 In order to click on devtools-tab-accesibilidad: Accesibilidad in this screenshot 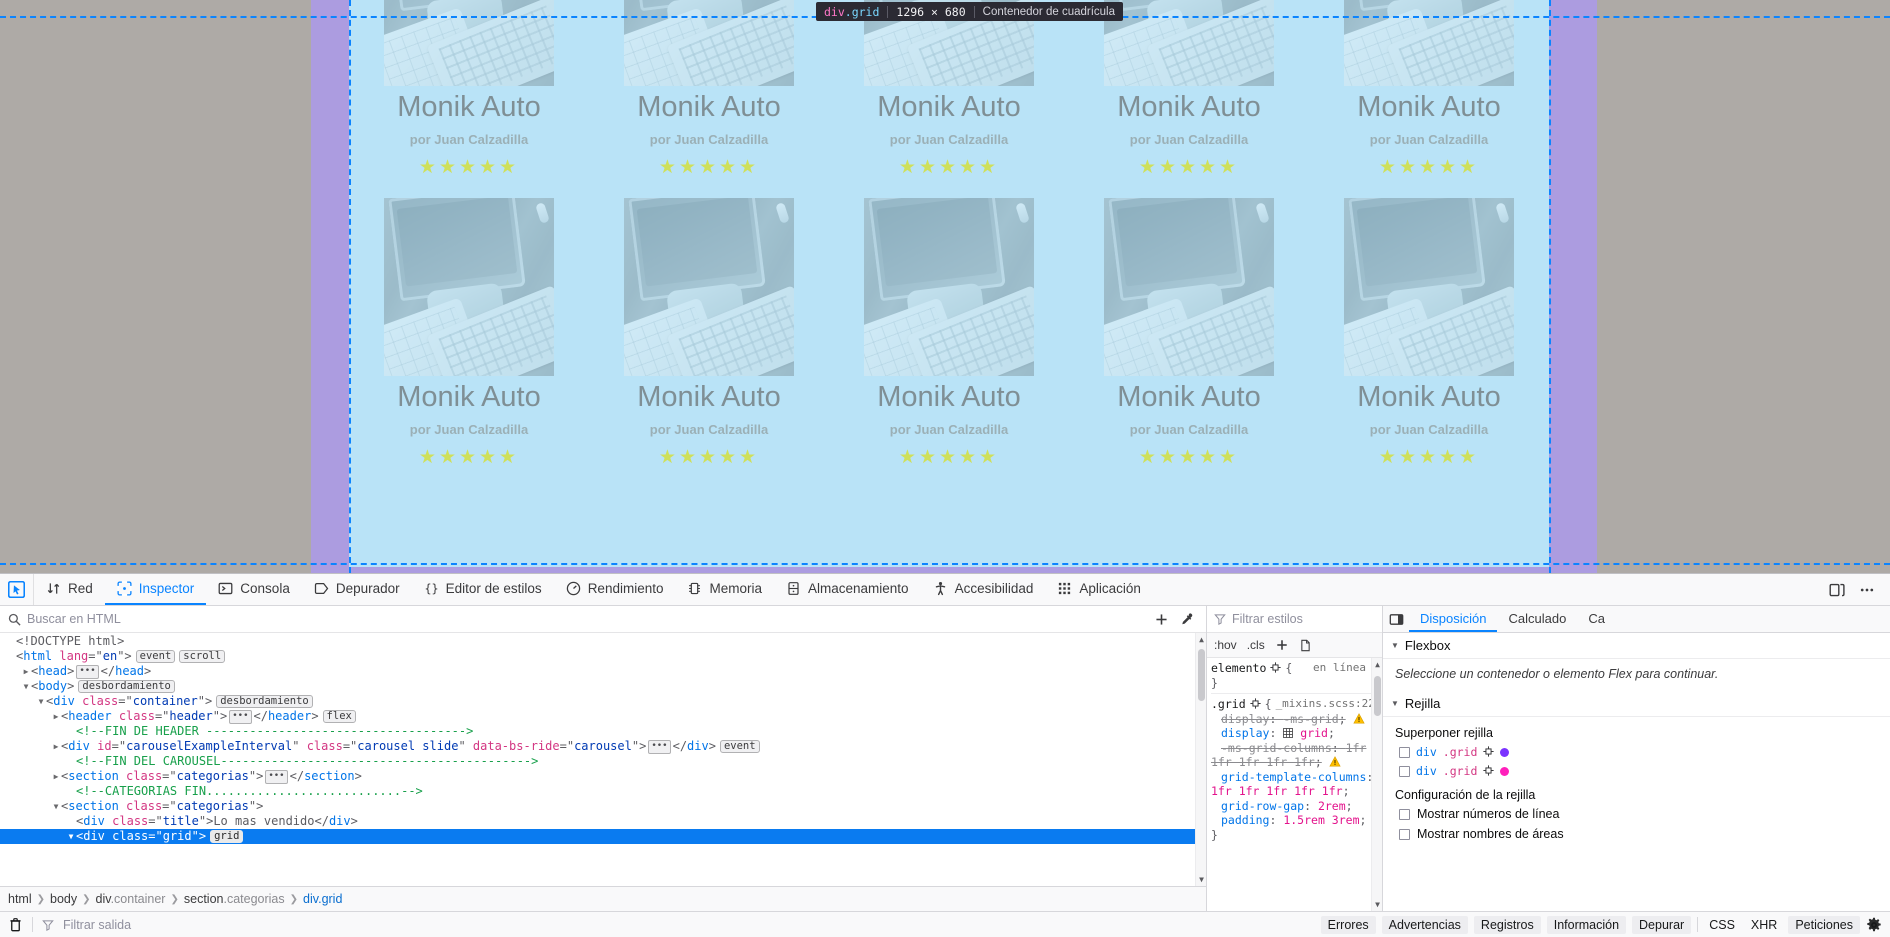, I will do `click(983, 589)`.